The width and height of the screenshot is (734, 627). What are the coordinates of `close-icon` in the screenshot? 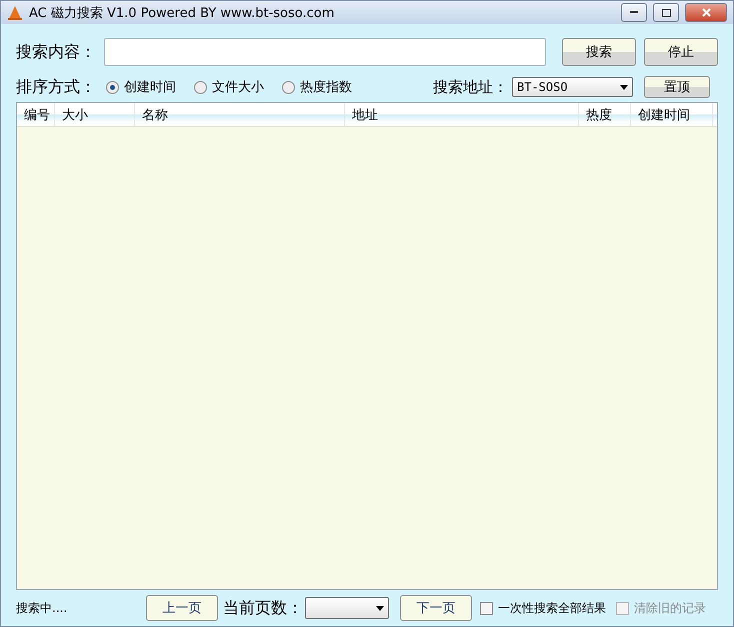 It's located at (706, 12).